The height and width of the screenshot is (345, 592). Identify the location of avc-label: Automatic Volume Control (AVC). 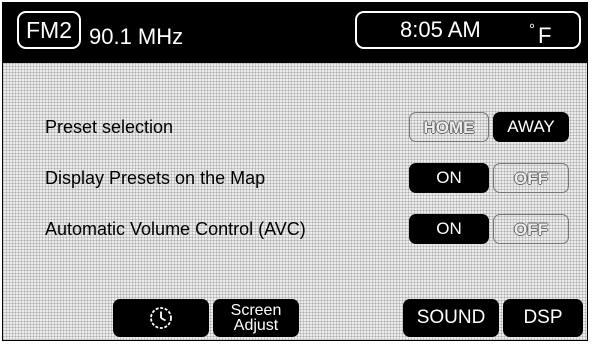
(175, 229).